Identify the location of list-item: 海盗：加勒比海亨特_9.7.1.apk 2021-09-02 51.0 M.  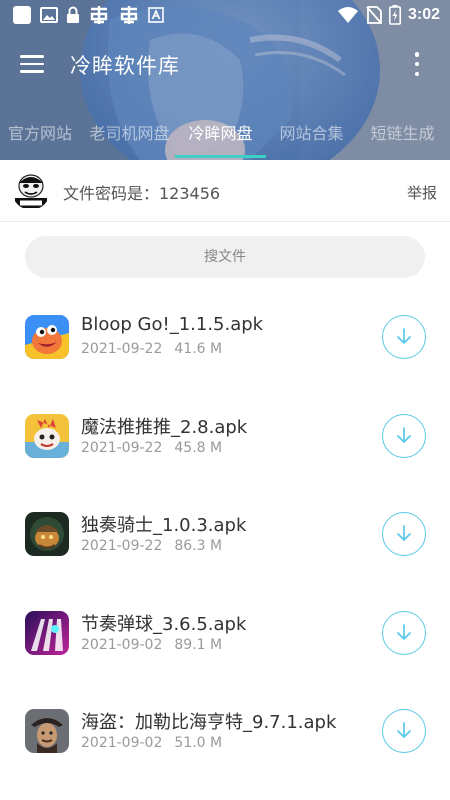
(225, 730).